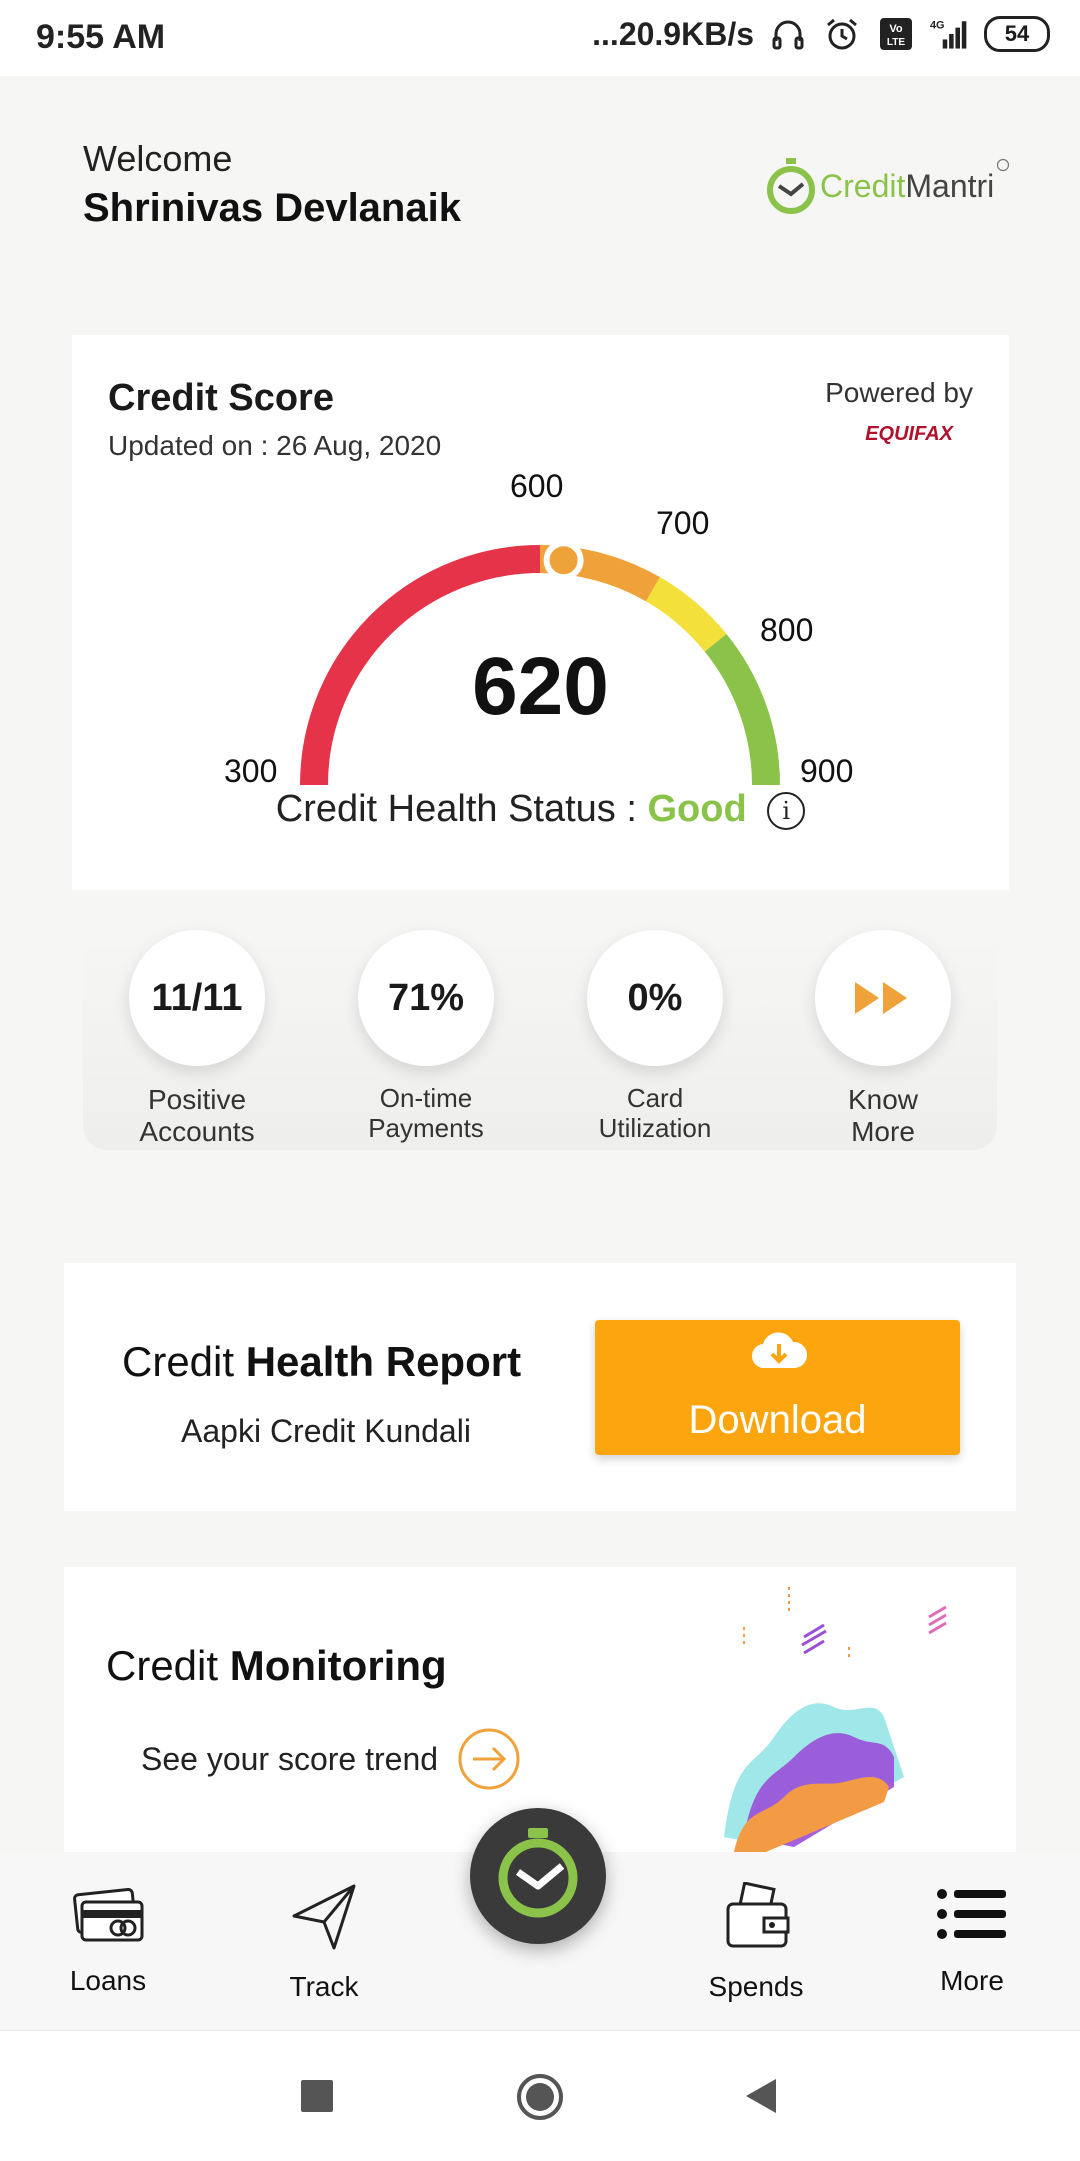  Describe the element at coordinates (907, 186) in the screenshot. I see `logo-text: CreditMantri` at that location.